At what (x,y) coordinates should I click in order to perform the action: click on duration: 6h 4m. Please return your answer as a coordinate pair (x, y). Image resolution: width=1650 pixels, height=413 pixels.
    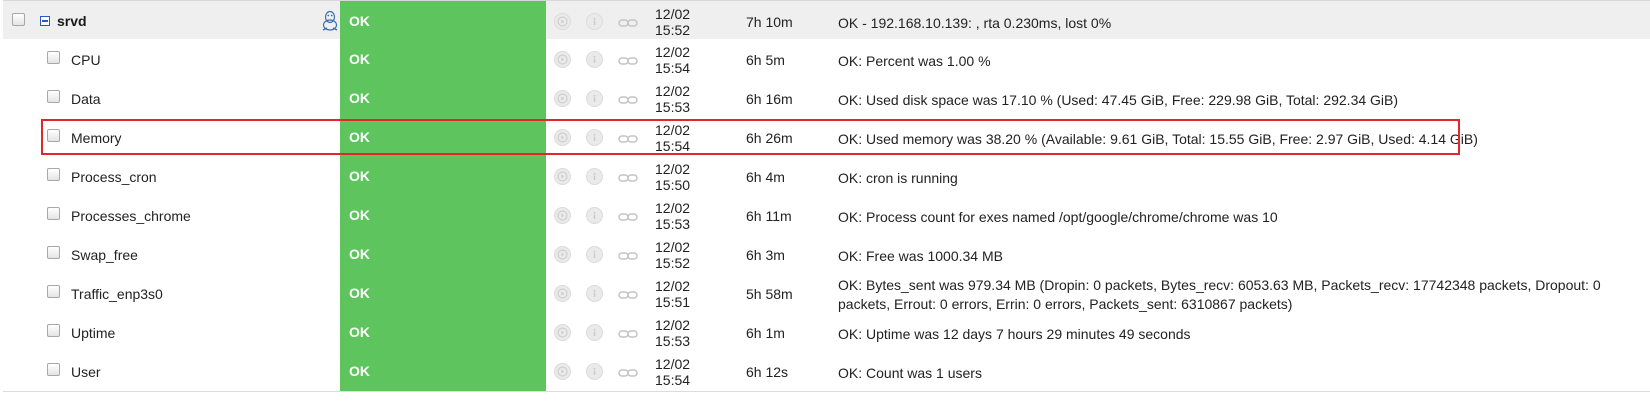
    Looking at the image, I should click on (765, 177).